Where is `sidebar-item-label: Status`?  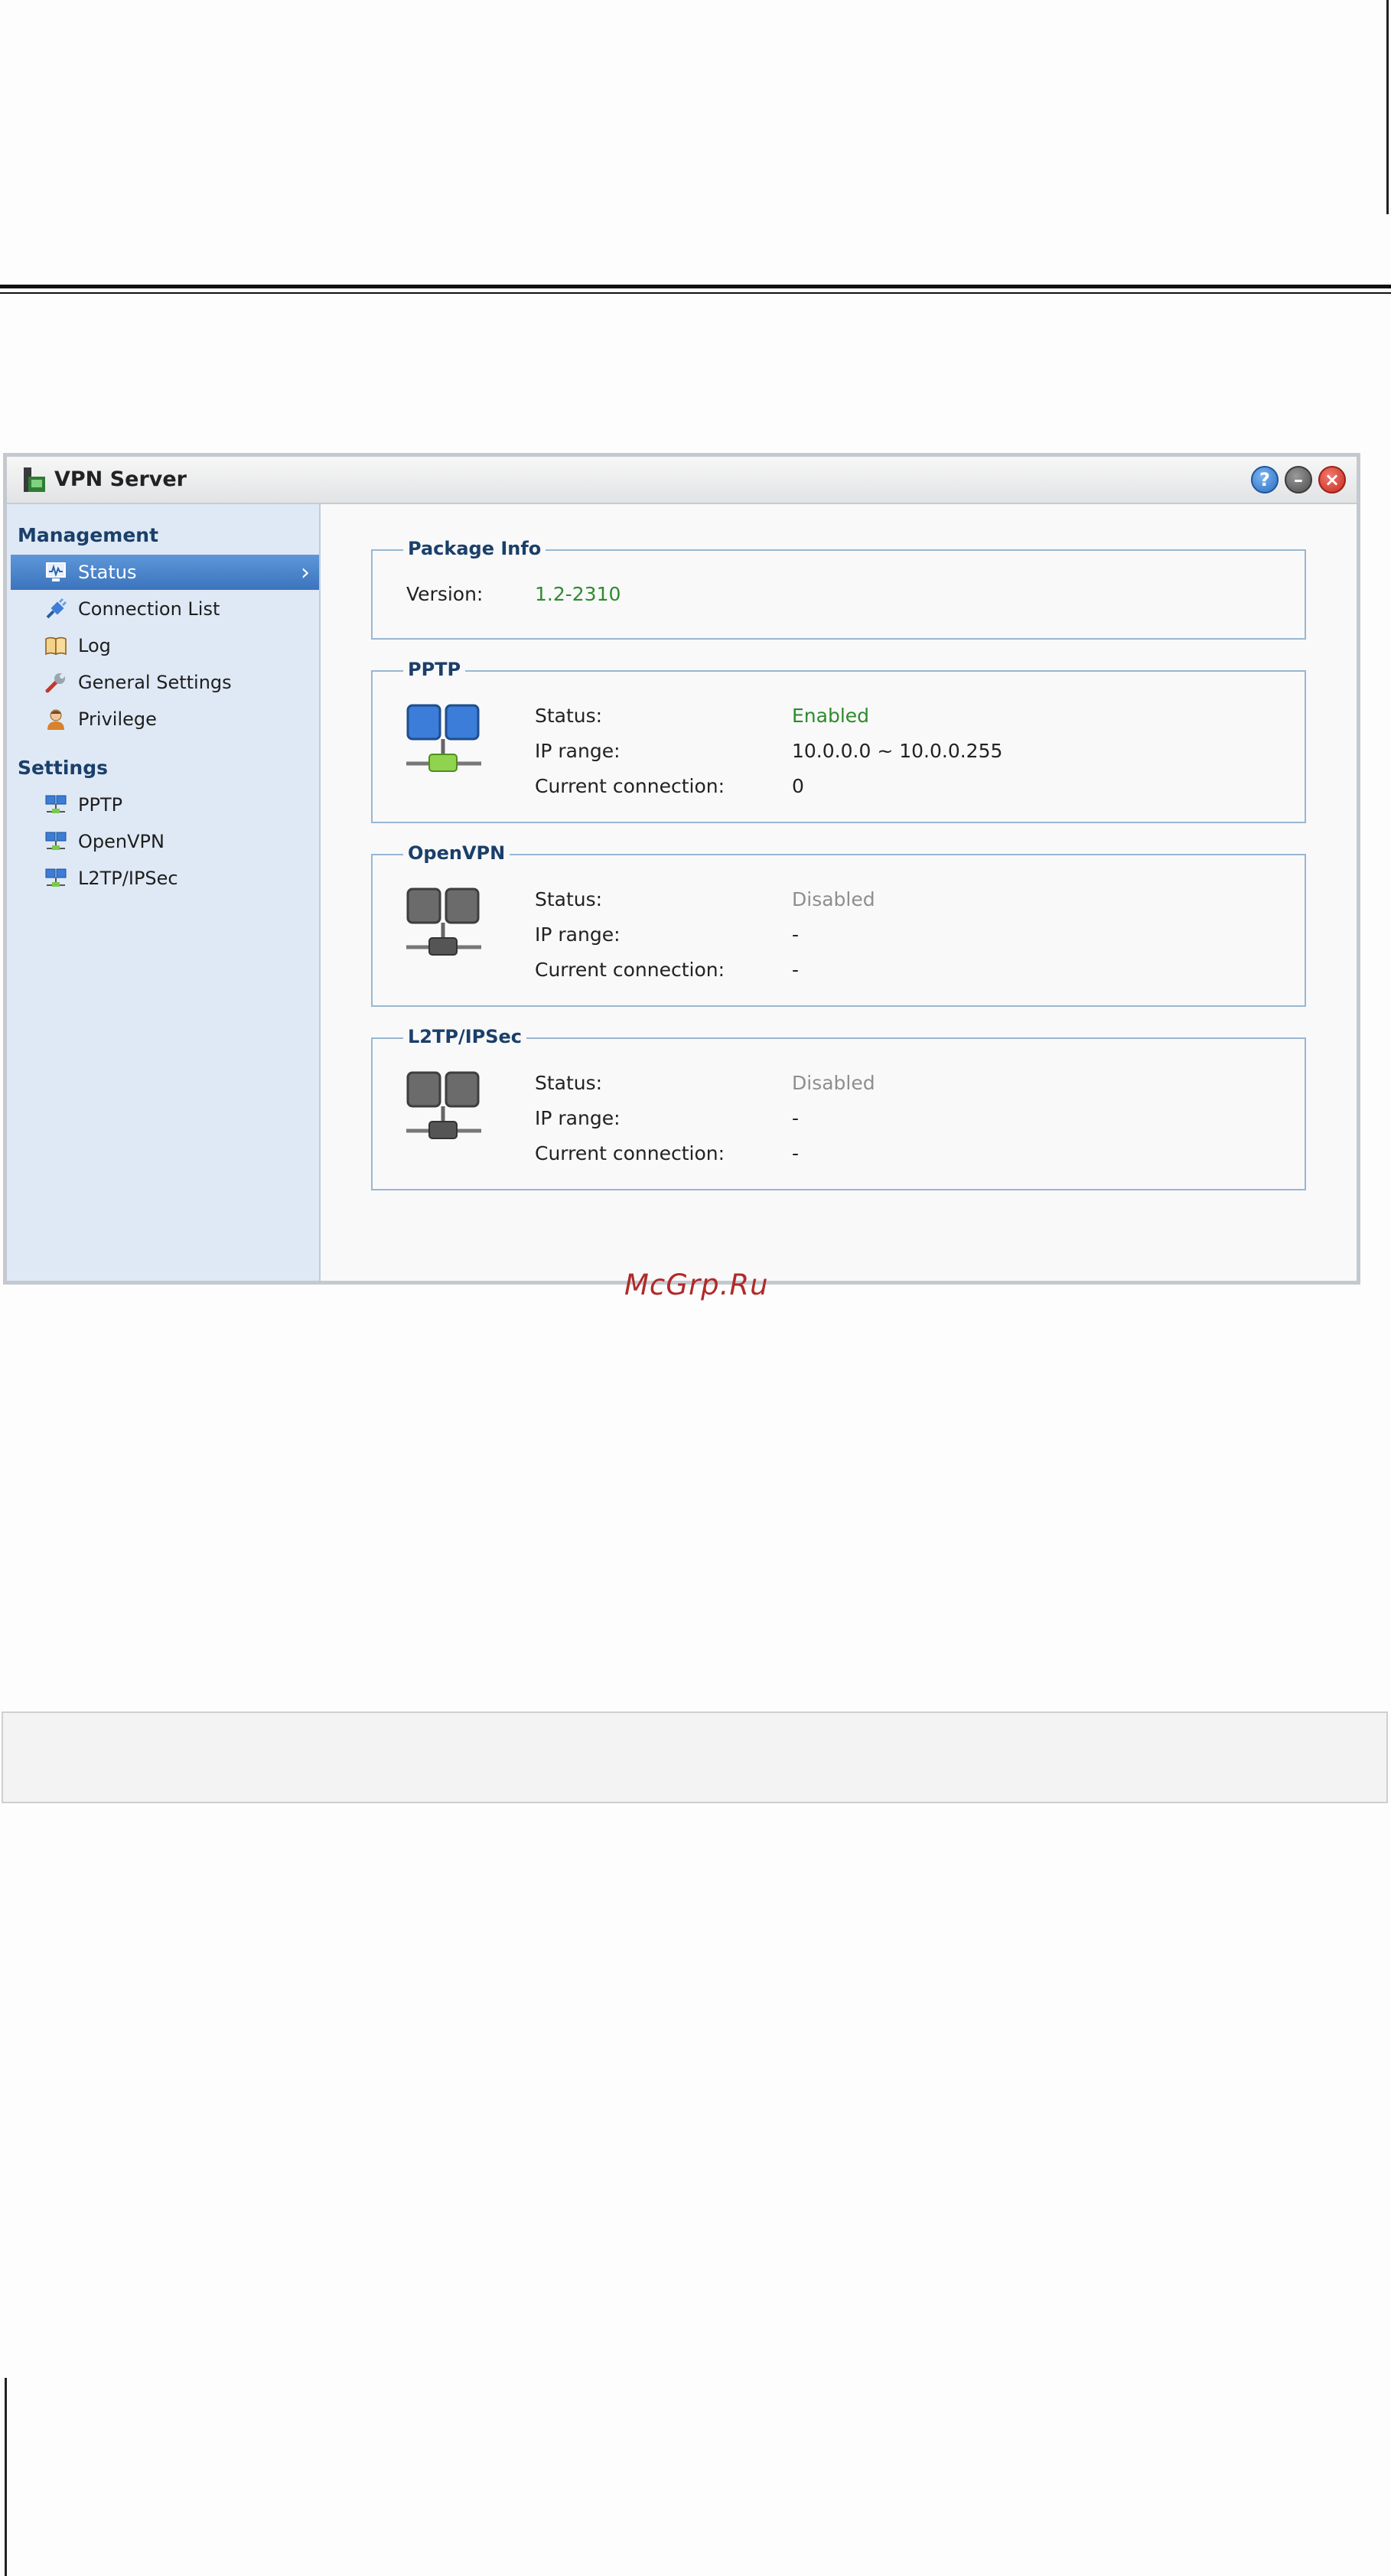
sidebar-item-label: Status is located at coordinates (107, 572).